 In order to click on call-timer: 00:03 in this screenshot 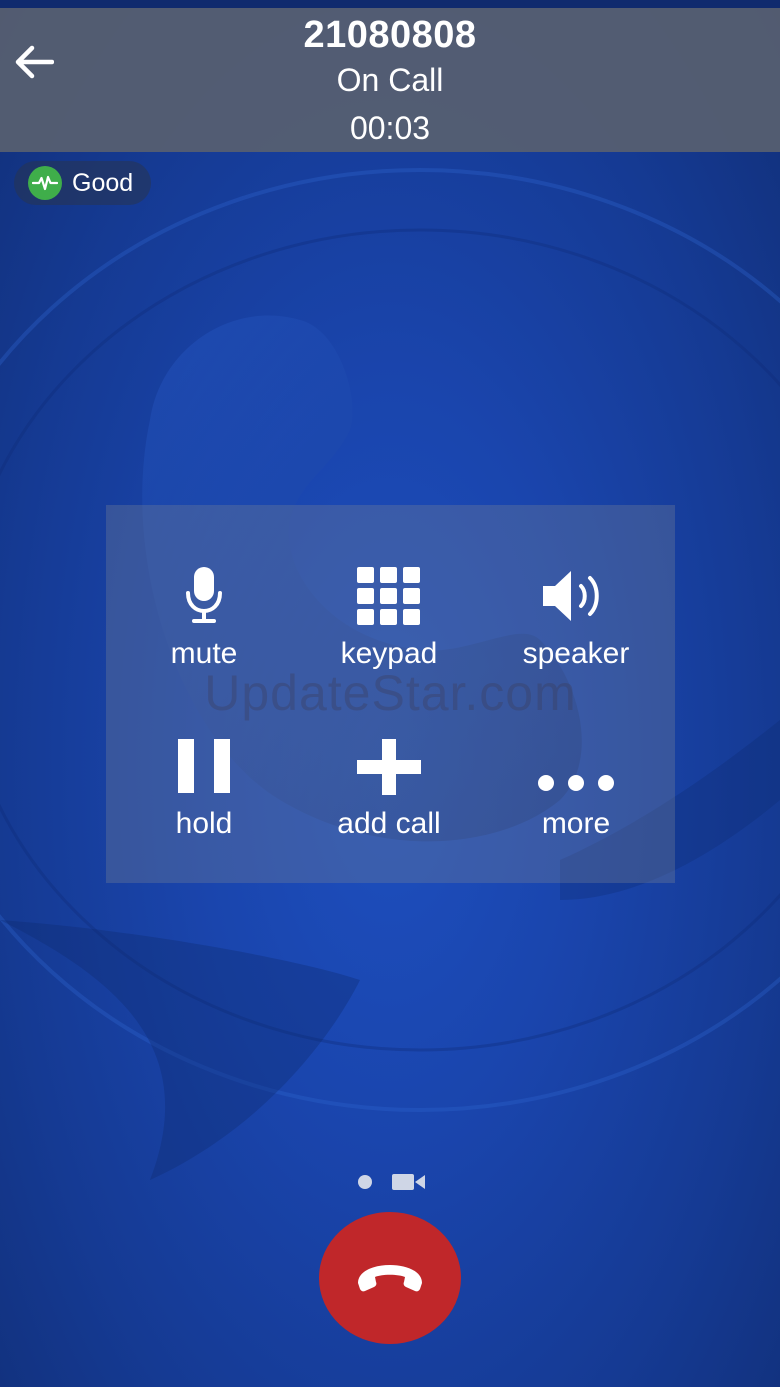, I will do `click(390, 128)`.